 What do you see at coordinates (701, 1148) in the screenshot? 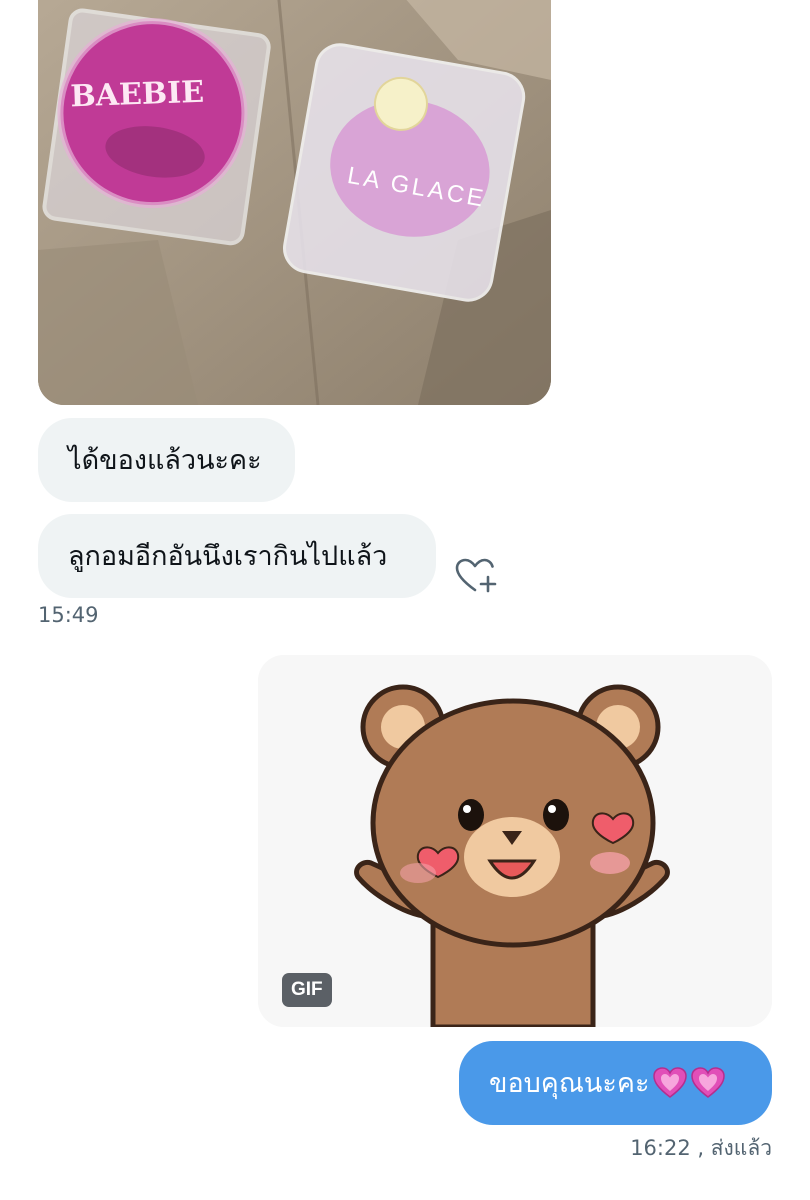
I see `outgoing-status: 16:22 , ส่งแล้ว` at bounding box center [701, 1148].